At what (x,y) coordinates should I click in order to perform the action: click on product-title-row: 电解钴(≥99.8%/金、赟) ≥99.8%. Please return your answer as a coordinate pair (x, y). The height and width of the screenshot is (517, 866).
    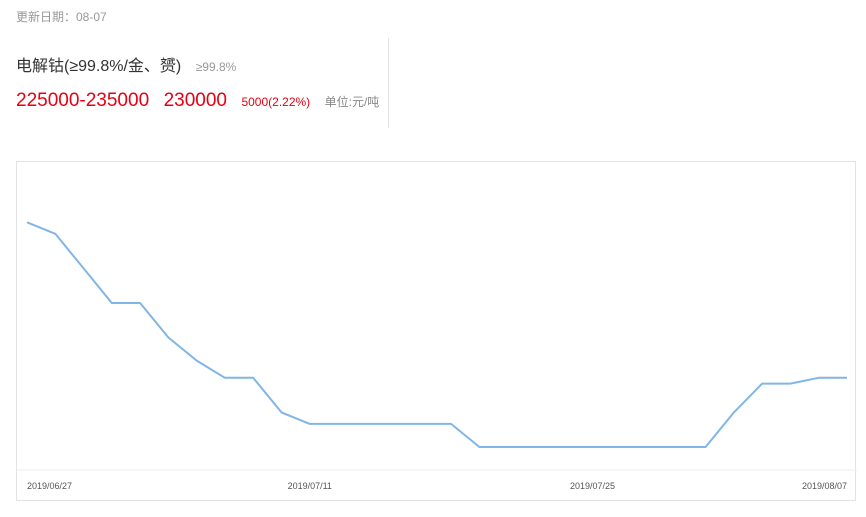
    Looking at the image, I should click on (126, 64).